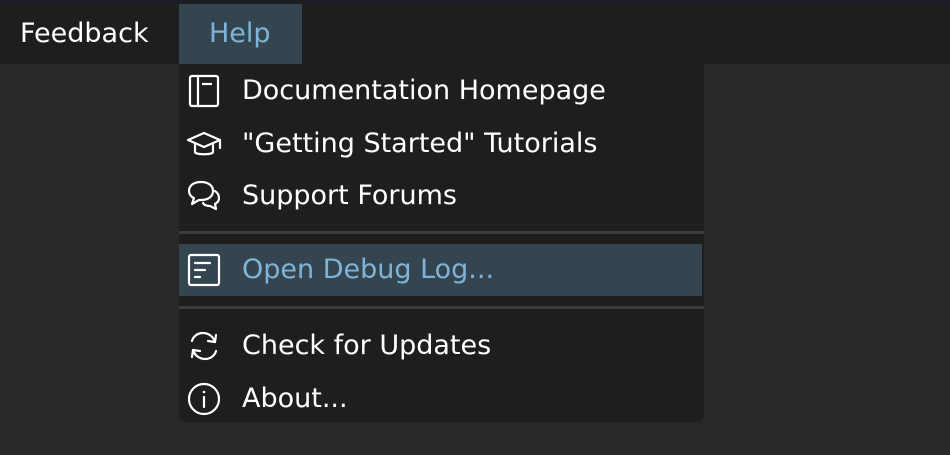 The image size is (950, 455). I want to click on menu-item-getting-started-tutorials: "Getting Started" Tutorials, so click(441, 144).